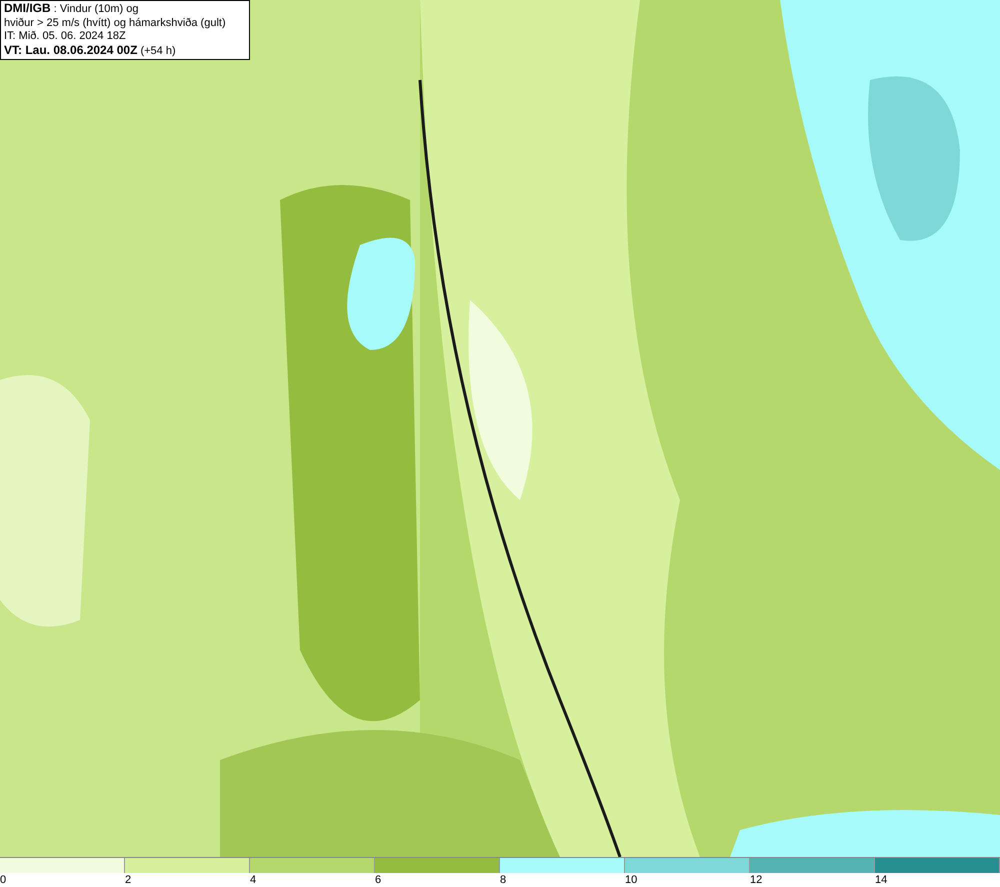  Describe the element at coordinates (756, 880) in the screenshot. I see `scale-label: 12` at that location.